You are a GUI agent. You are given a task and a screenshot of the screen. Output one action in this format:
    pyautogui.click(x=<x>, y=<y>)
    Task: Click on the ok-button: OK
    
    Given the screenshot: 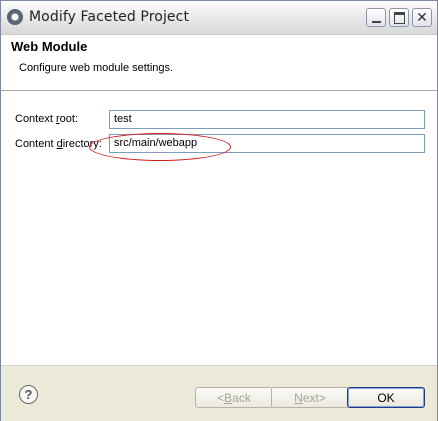 What is the action you would take?
    pyautogui.click(x=386, y=397)
    